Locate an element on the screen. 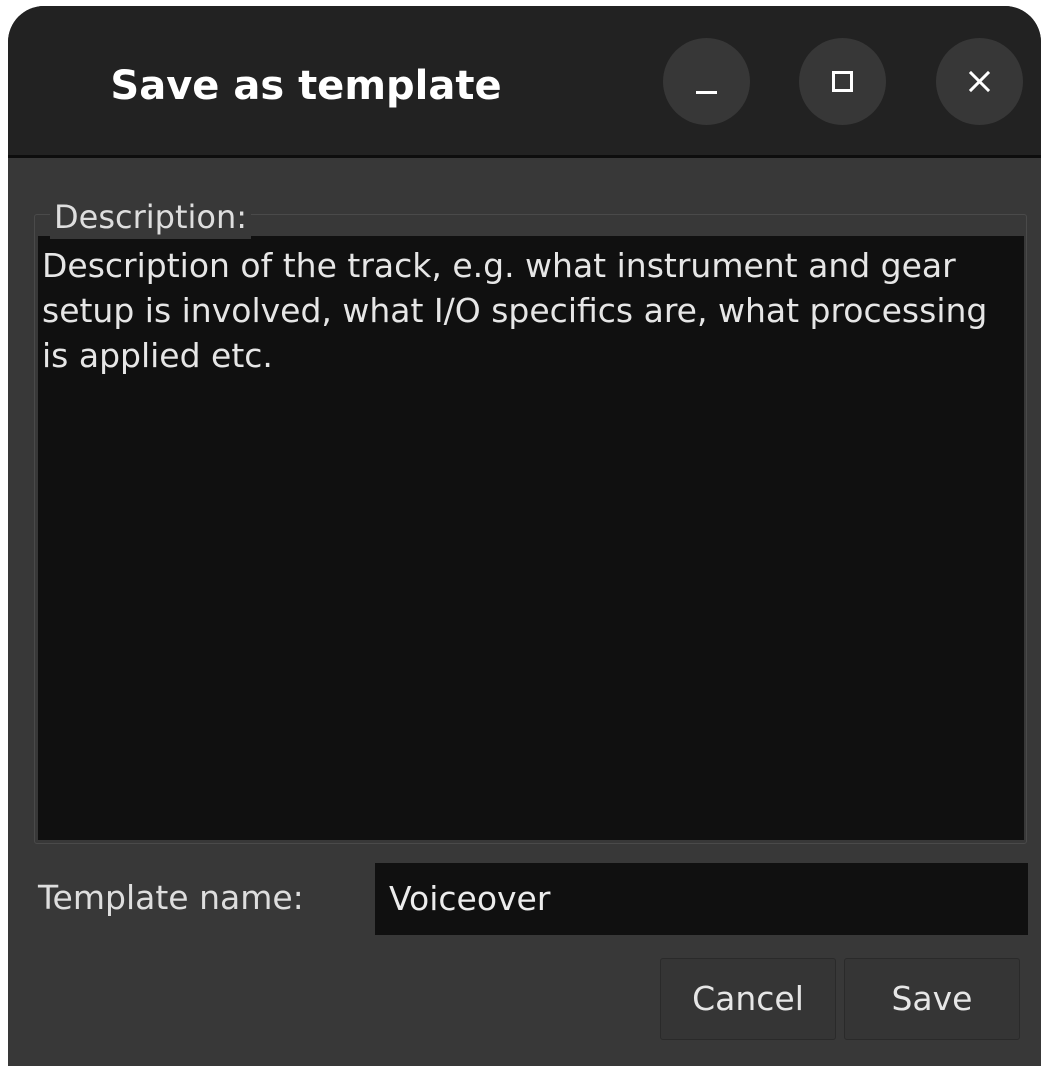 This screenshot has height=1066, width=1049. close-button is located at coordinates (979, 81).